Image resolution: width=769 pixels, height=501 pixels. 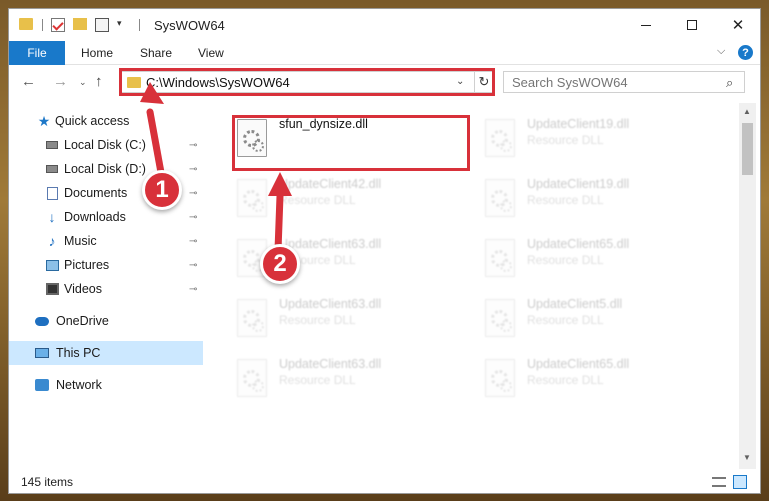 What do you see at coordinates (719, 482) in the screenshot?
I see `details-view-icon` at bounding box center [719, 482].